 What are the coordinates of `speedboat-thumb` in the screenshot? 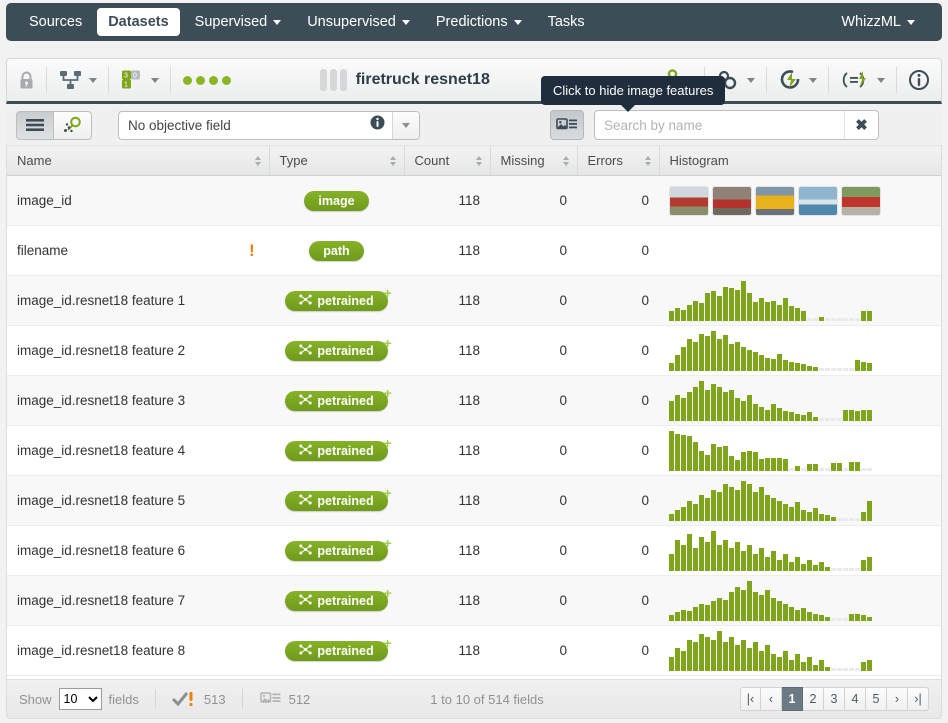 It's located at (818, 200).